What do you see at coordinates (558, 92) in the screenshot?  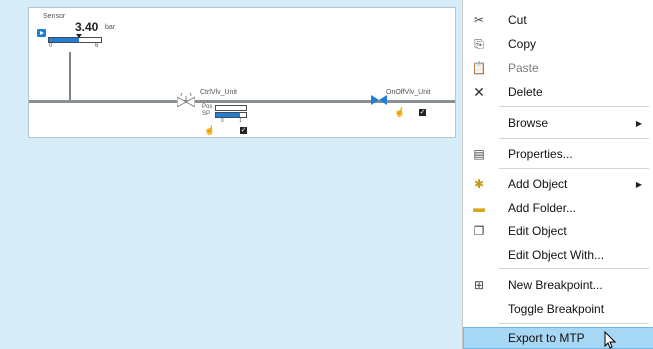 I see `menu-item-delete: ✕ Delete` at bounding box center [558, 92].